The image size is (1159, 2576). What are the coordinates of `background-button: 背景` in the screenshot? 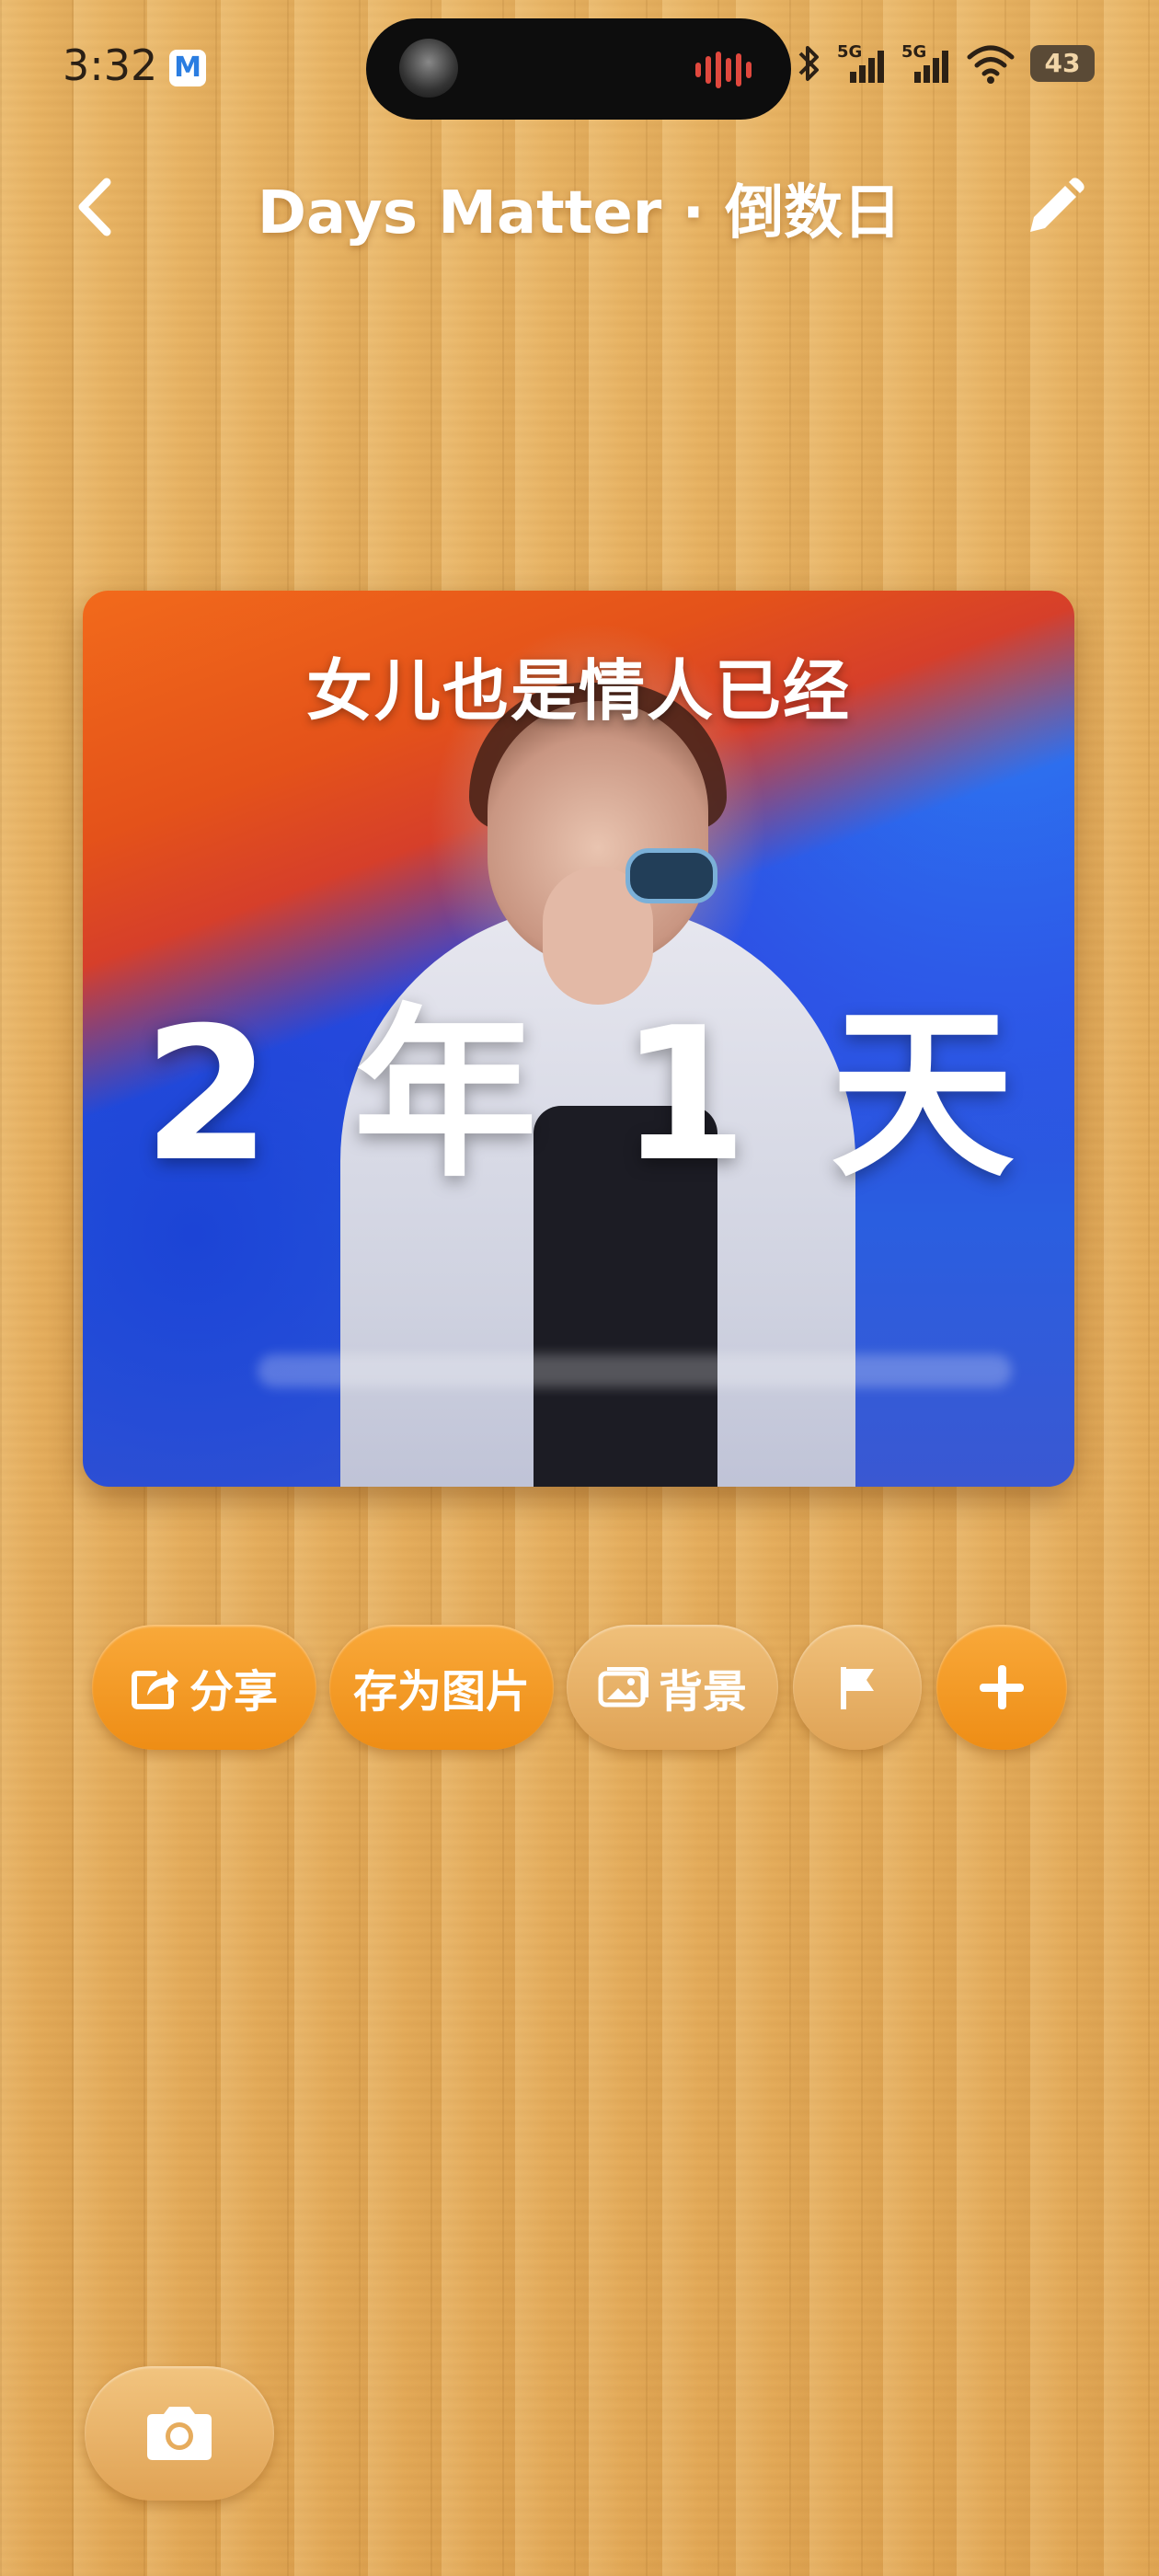 It's located at (672, 1687).